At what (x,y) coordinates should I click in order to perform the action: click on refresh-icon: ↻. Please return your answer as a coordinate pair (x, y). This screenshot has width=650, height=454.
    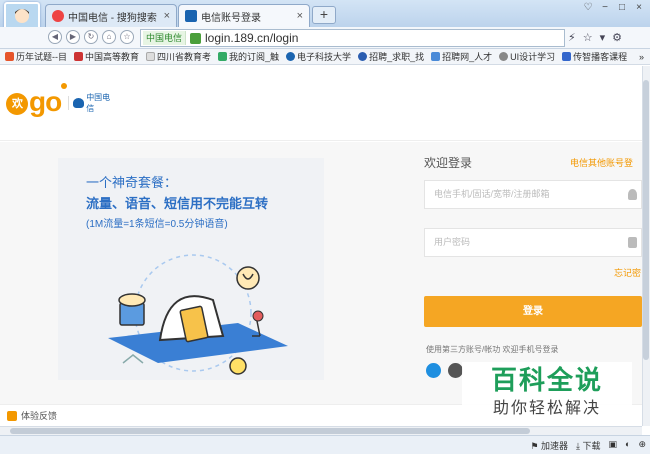
    Looking at the image, I should click on (91, 37).